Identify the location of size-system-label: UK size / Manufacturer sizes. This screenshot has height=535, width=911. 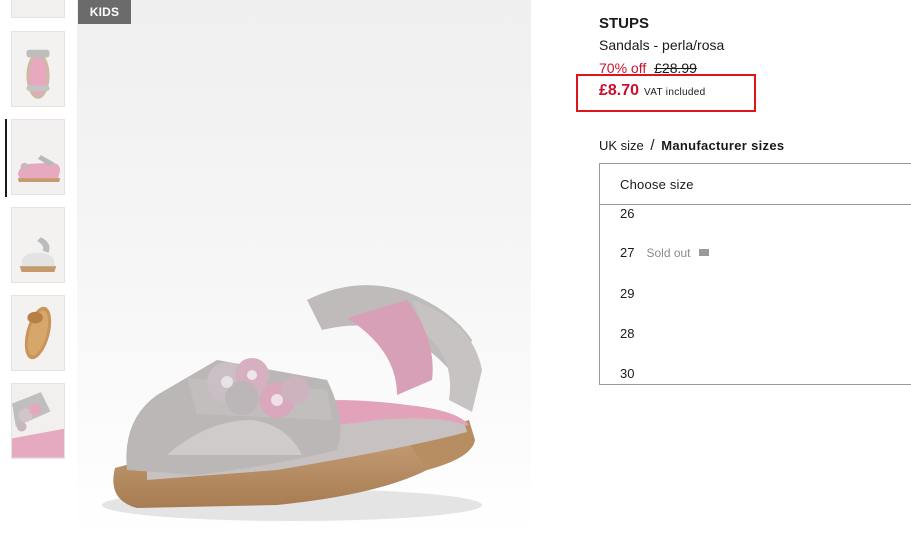
(691, 145).